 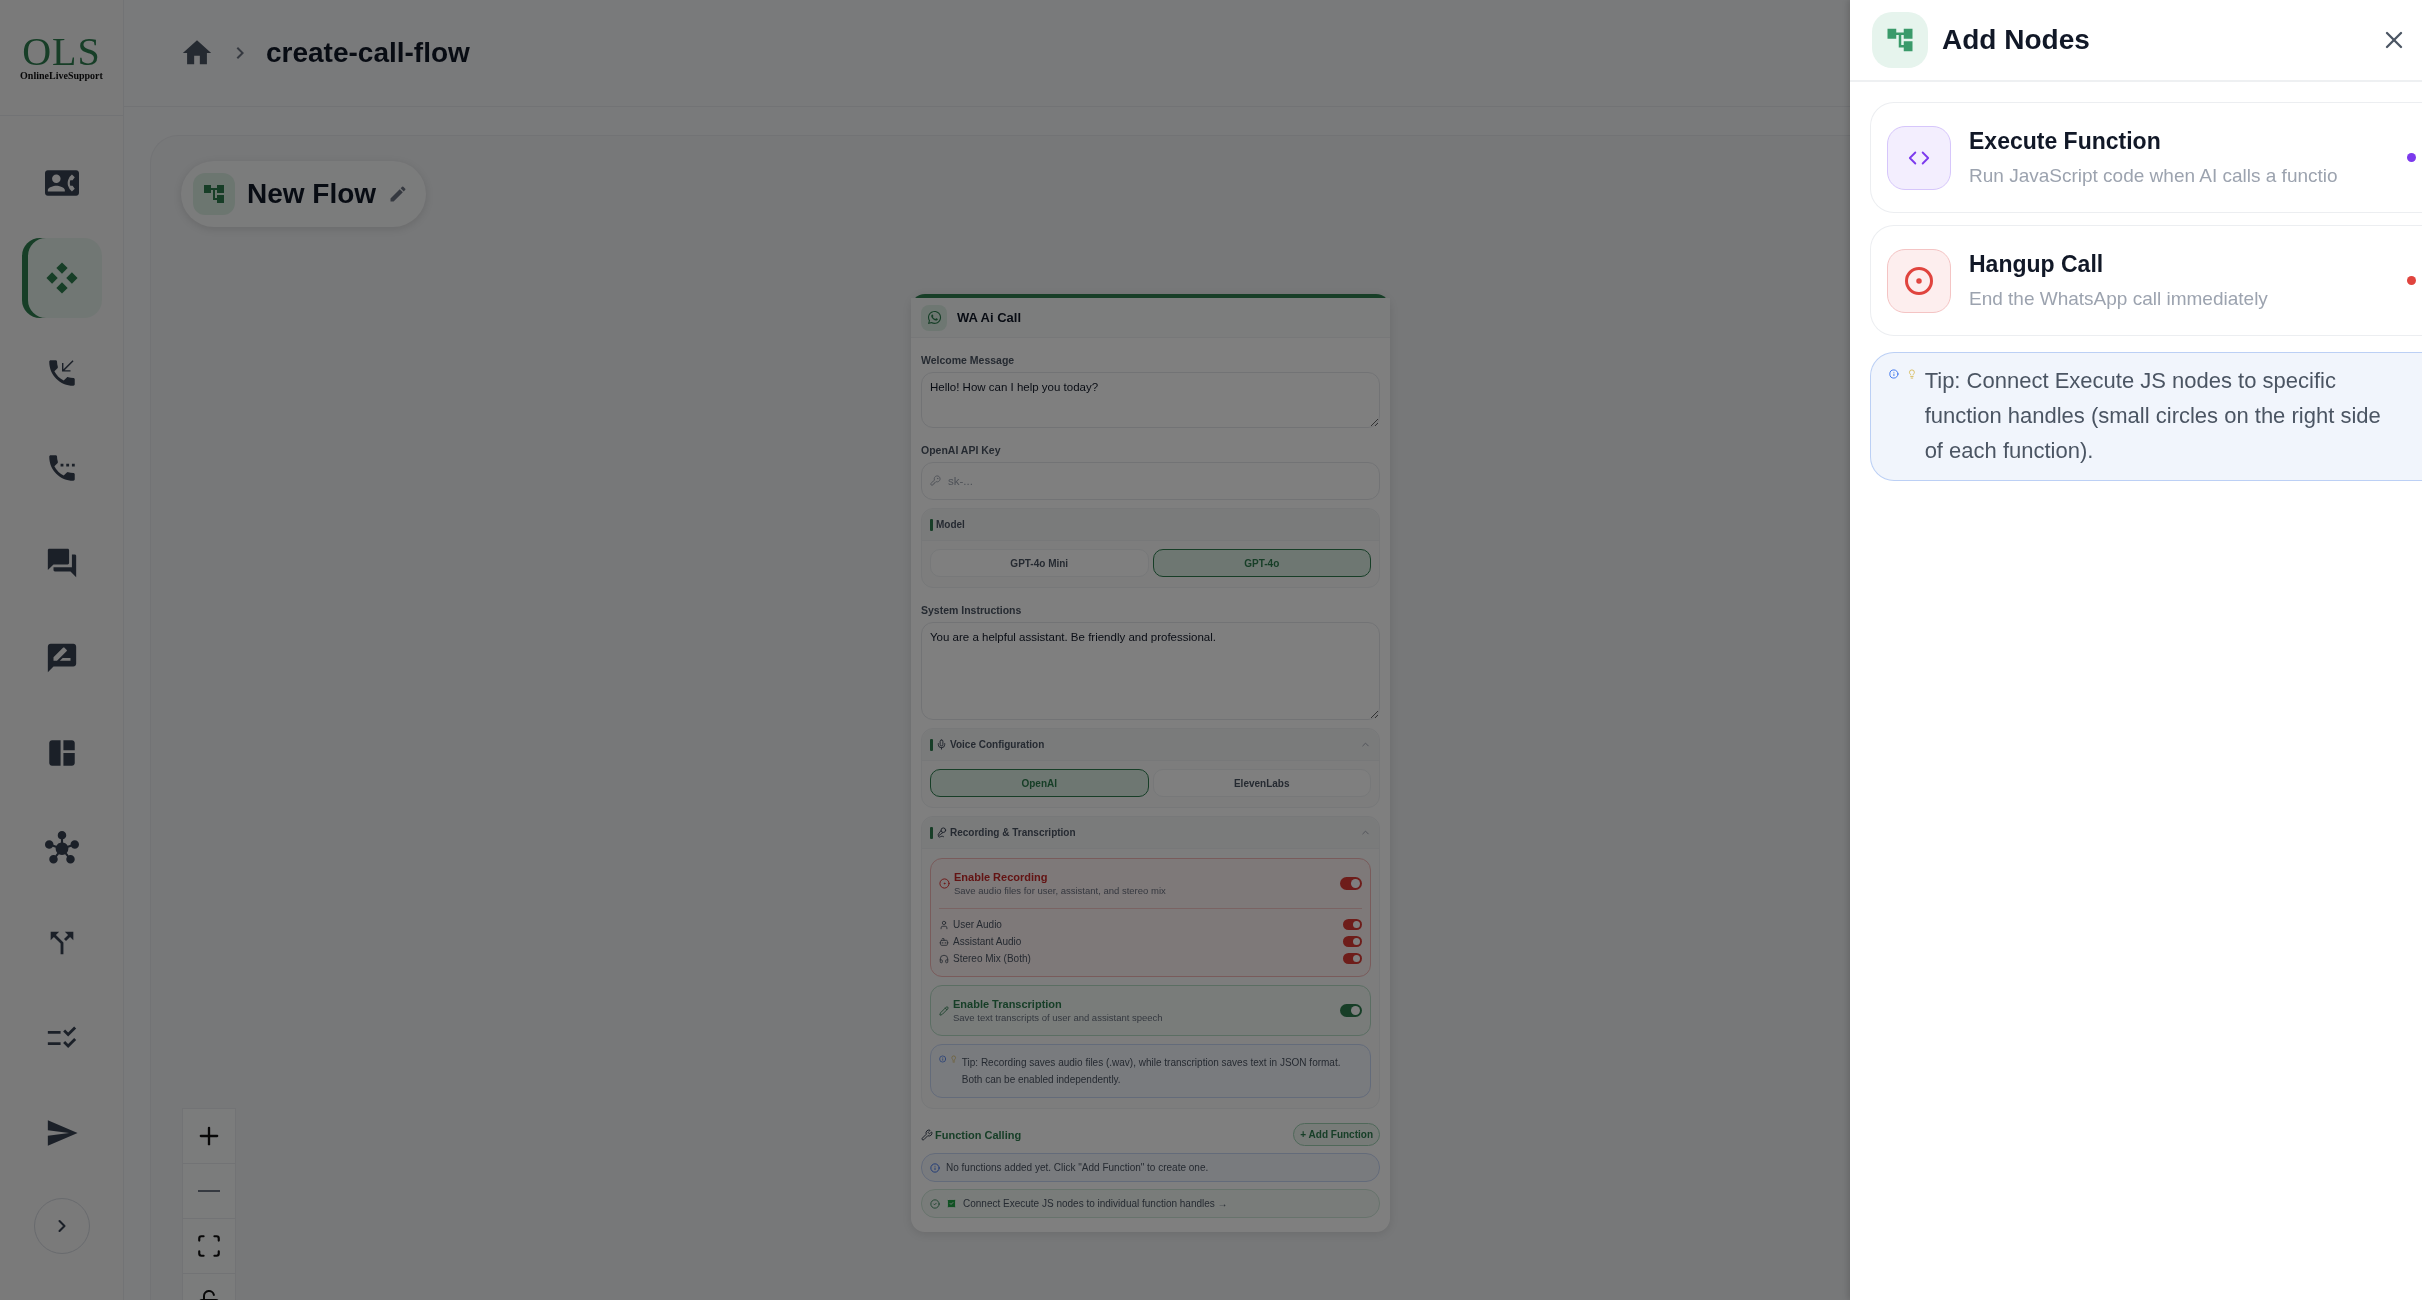 What do you see at coordinates (954, 1059) in the screenshot?
I see `lightbulb-icon` at bounding box center [954, 1059].